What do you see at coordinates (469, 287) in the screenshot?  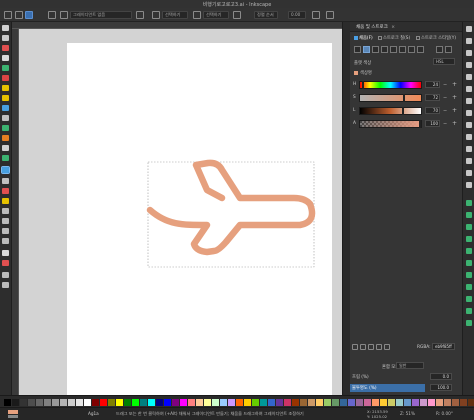 I see `layers-dialog-icon` at bounding box center [469, 287].